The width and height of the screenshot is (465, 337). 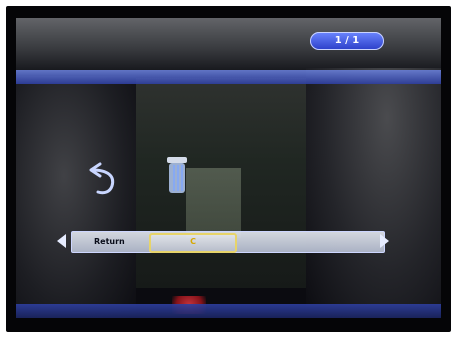 I want to click on osd-top-bar, so click(x=228, y=77).